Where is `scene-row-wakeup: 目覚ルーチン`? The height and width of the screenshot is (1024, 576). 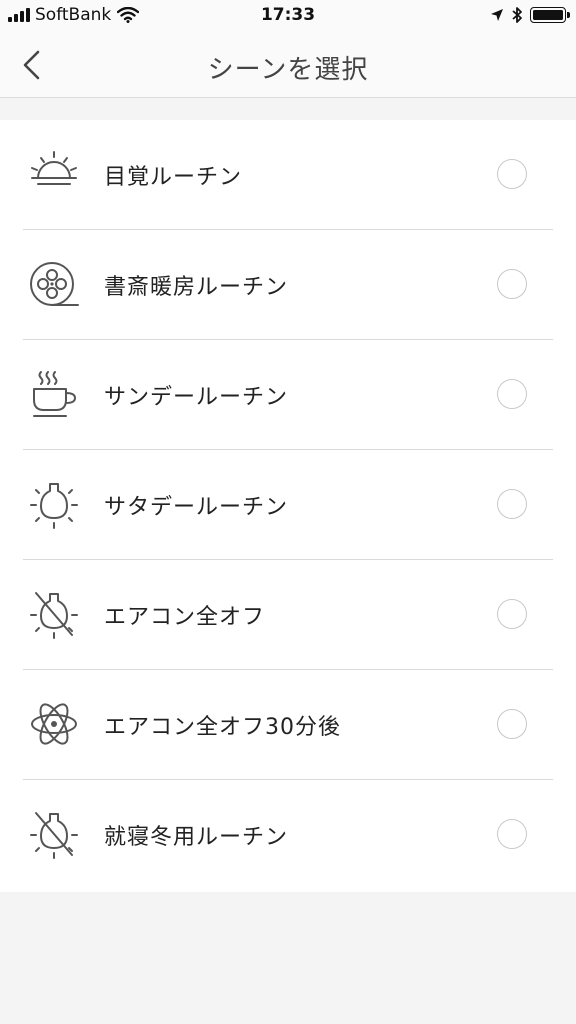
scene-row-wakeup: 目覚ルーチン is located at coordinates (288, 175).